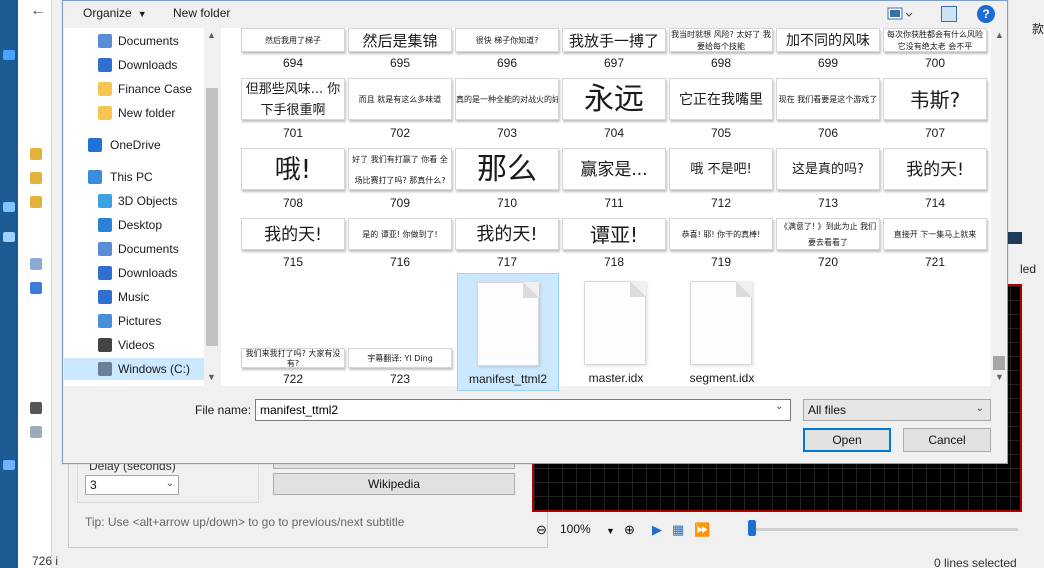 Image resolution: width=1044 pixels, height=568 pixels. What do you see at coordinates (105, 225) in the screenshot?
I see `desktop-icon` at bounding box center [105, 225].